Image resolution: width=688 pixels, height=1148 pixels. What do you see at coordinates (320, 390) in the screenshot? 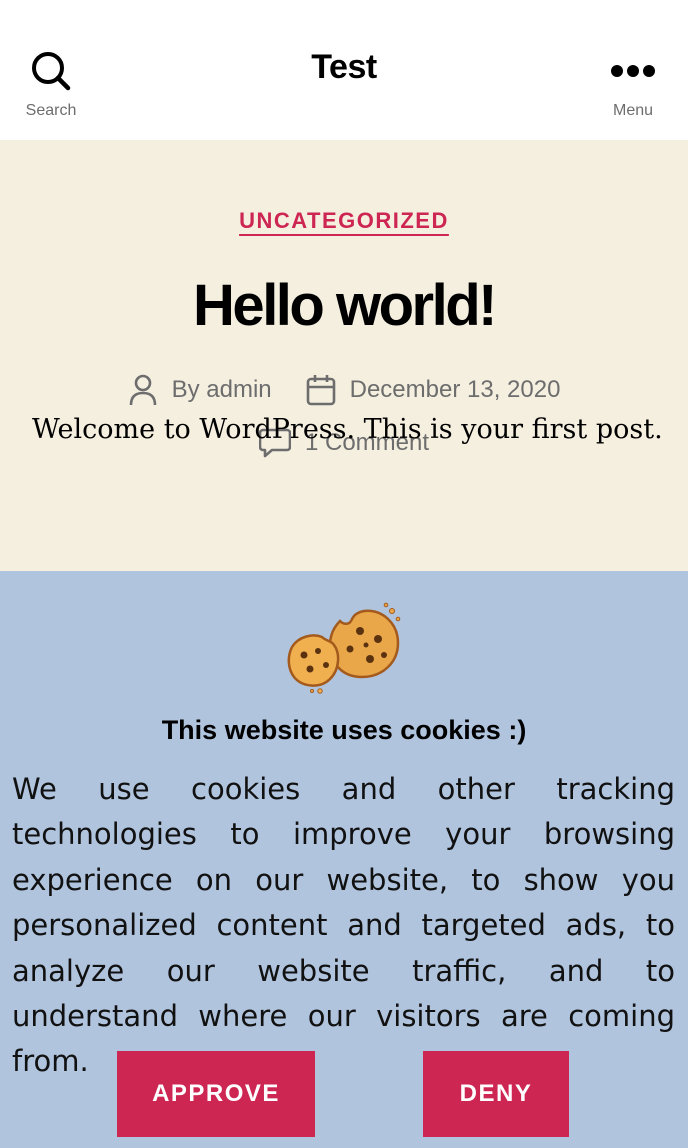
I see `calendar-icon` at bounding box center [320, 390].